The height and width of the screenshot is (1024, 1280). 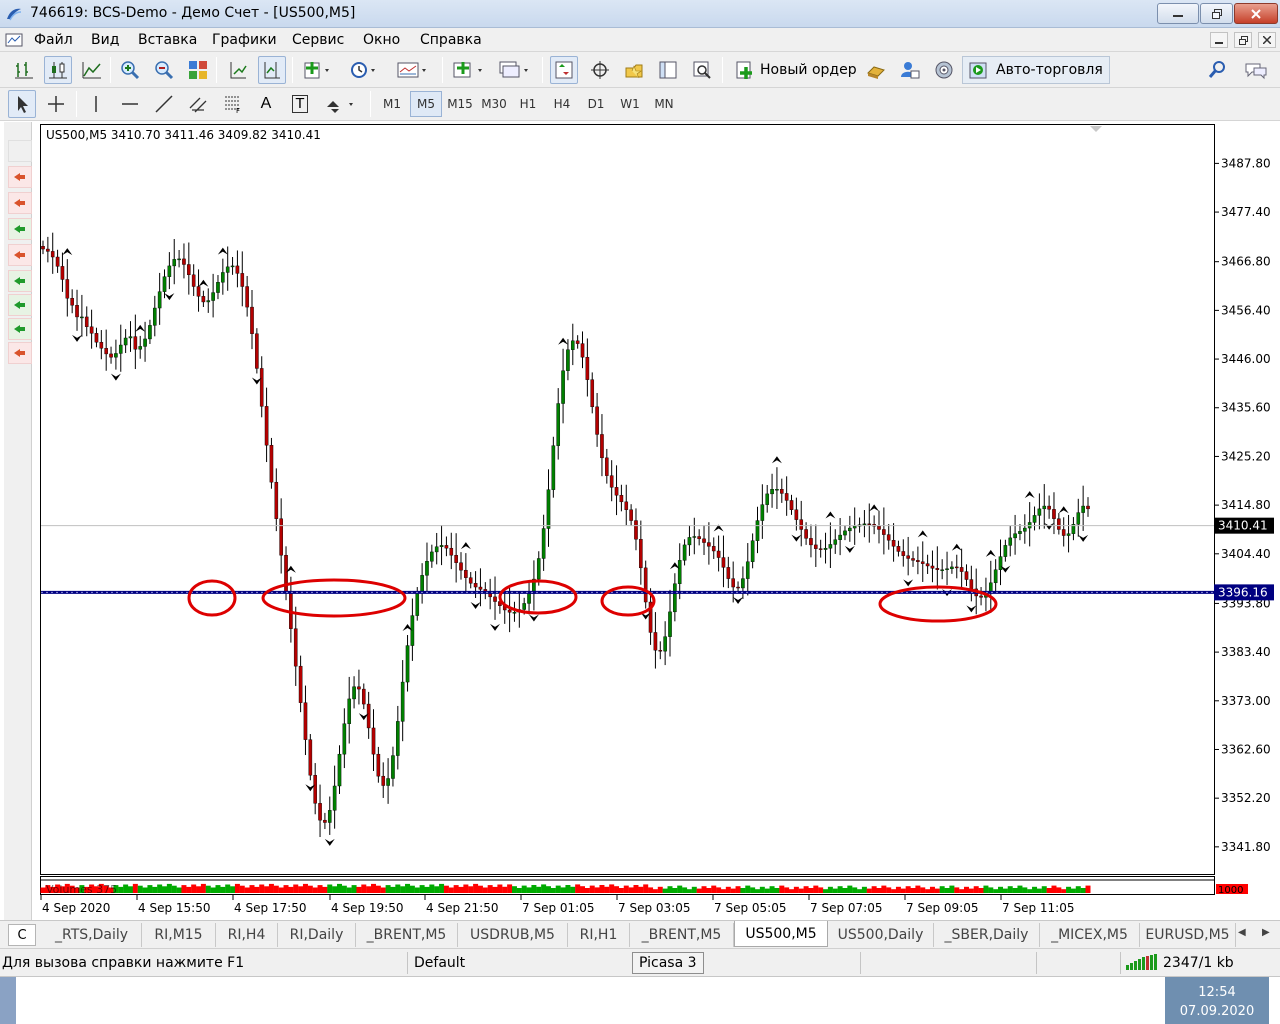 I want to click on crosshair-tool-button, so click(x=56, y=104).